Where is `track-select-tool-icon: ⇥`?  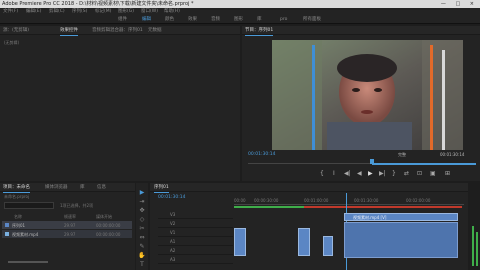 track-select-tool-icon: ⇥ is located at coordinates (142, 202).